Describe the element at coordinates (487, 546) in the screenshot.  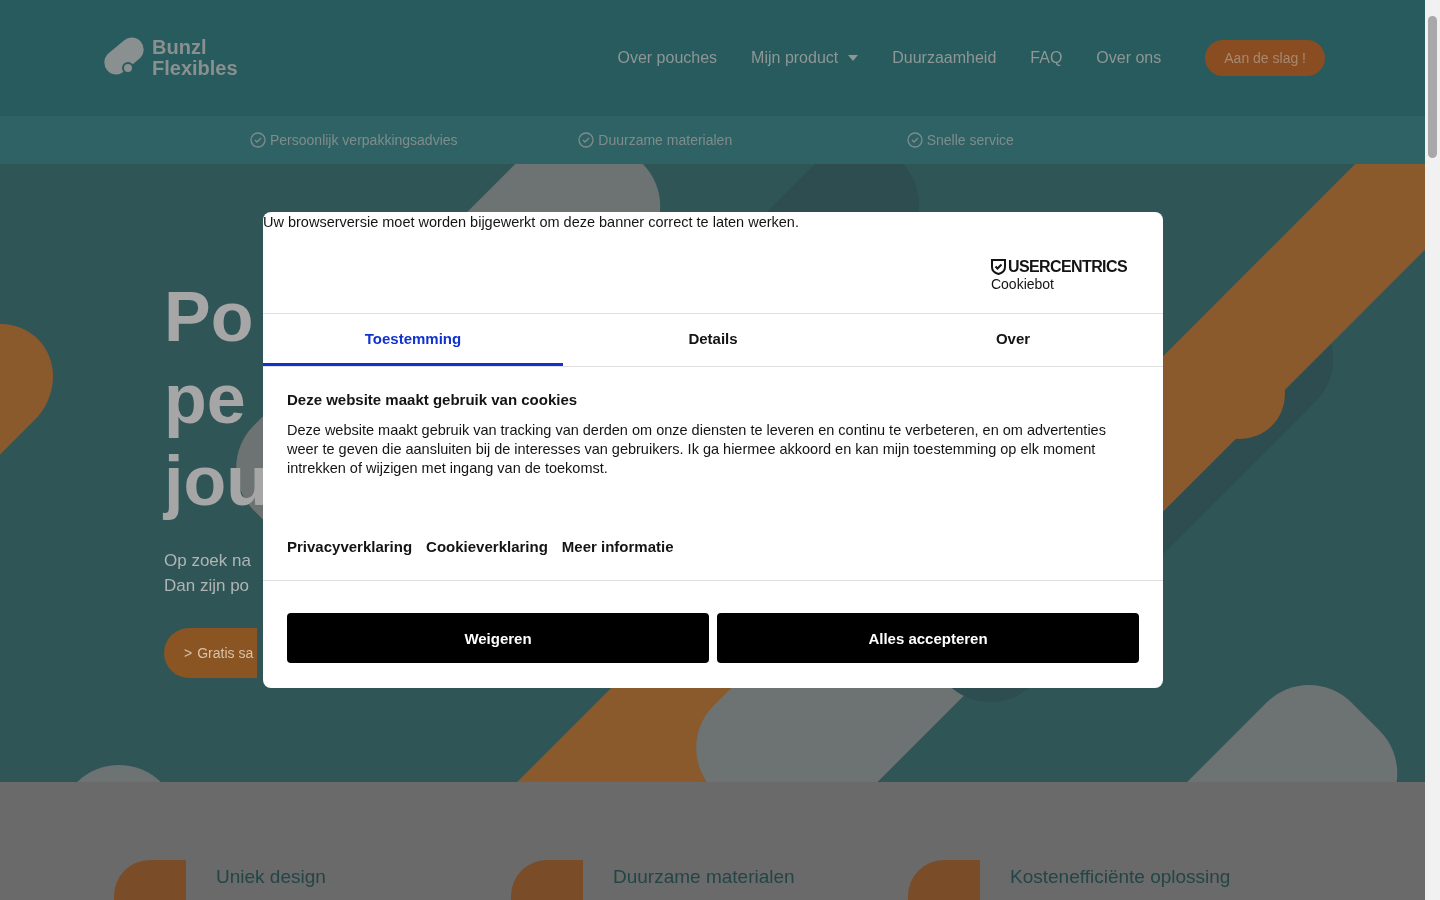
I see `policy-link: Cookieverklaring` at that location.